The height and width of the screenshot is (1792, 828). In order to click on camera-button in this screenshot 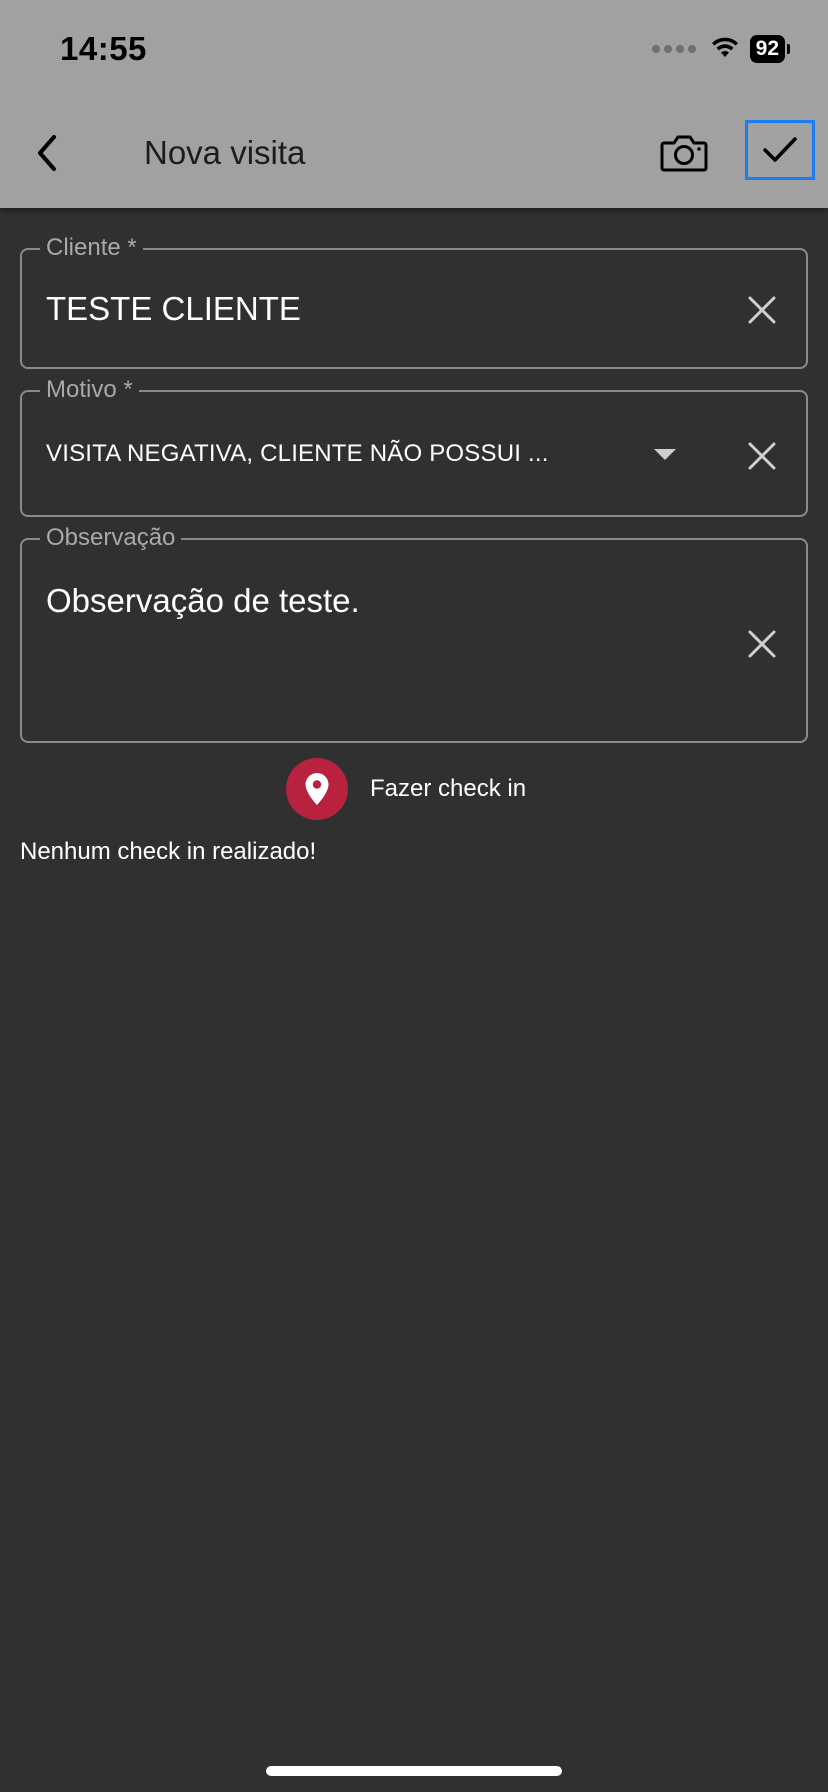, I will do `click(684, 153)`.